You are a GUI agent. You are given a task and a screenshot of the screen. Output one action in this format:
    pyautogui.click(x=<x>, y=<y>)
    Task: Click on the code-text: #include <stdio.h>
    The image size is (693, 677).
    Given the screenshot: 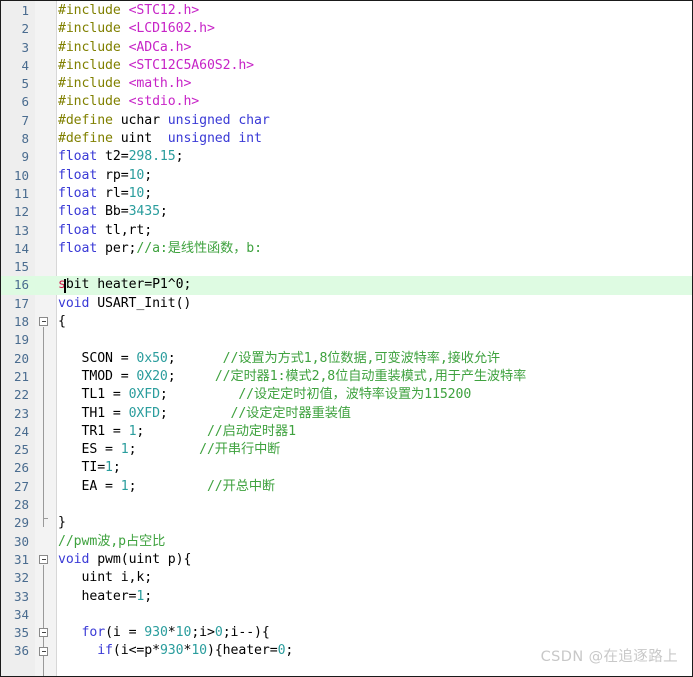 What is the action you would take?
    pyautogui.click(x=375, y=102)
    